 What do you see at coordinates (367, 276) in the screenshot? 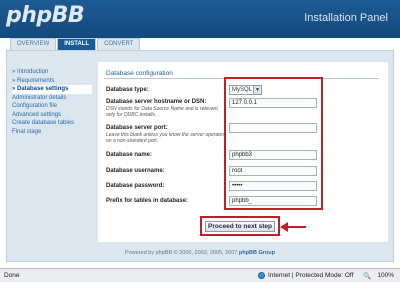
I see `zoom-icon: 🔍` at bounding box center [367, 276].